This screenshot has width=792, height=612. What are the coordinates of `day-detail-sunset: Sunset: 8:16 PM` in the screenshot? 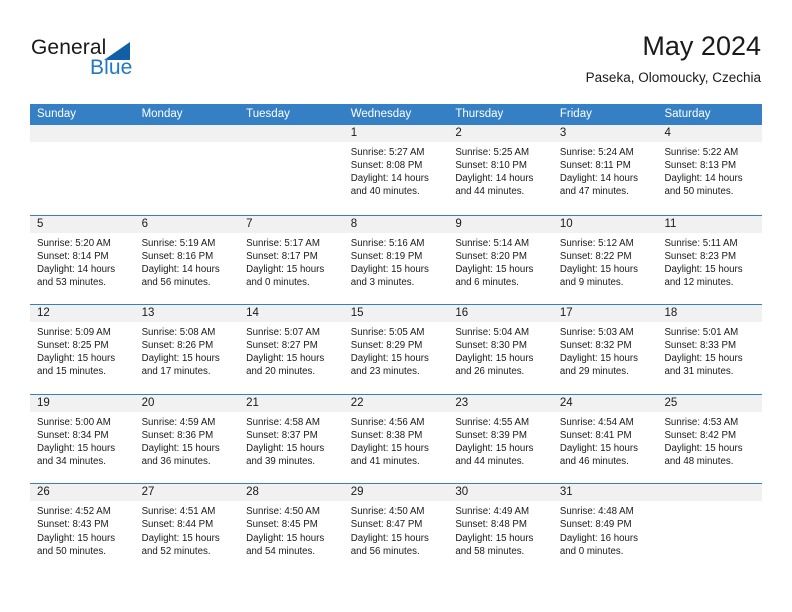 It's located at (177, 256).